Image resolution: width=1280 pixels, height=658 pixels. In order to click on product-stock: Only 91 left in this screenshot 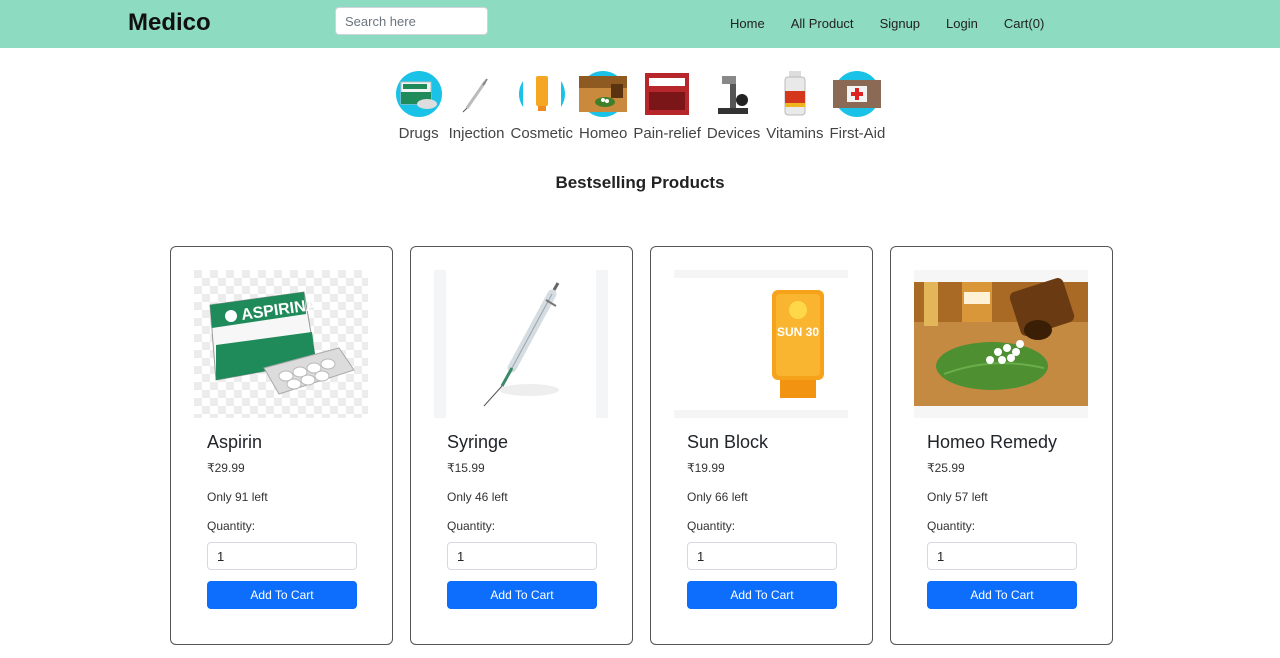, I will do `click(237, 497)`.